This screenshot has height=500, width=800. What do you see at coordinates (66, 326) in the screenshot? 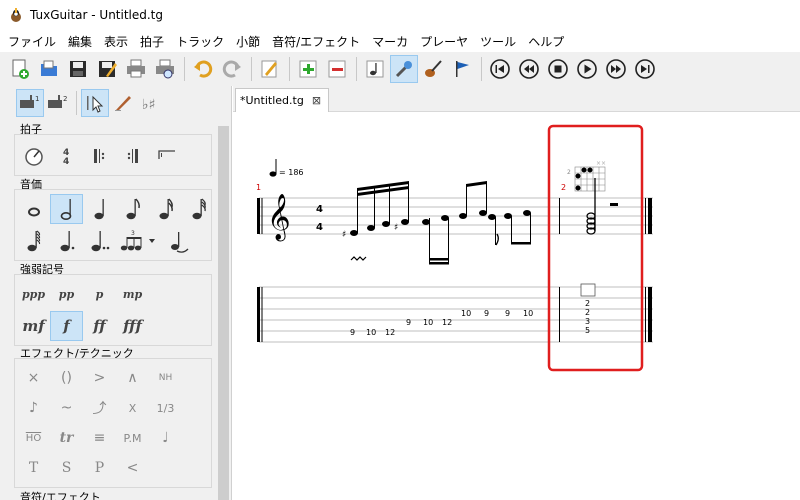
I see `dynamic-f-button: f` at bounding box center [66, 326].